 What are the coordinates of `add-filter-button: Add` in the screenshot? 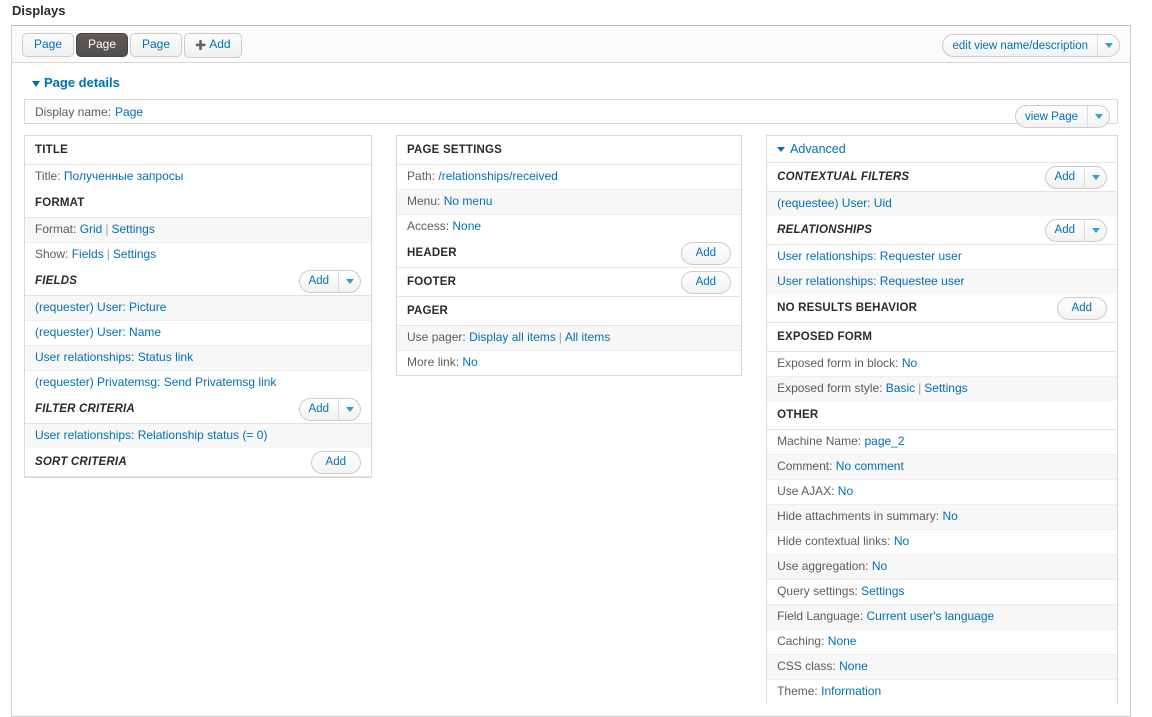 It's located at (330, 409).